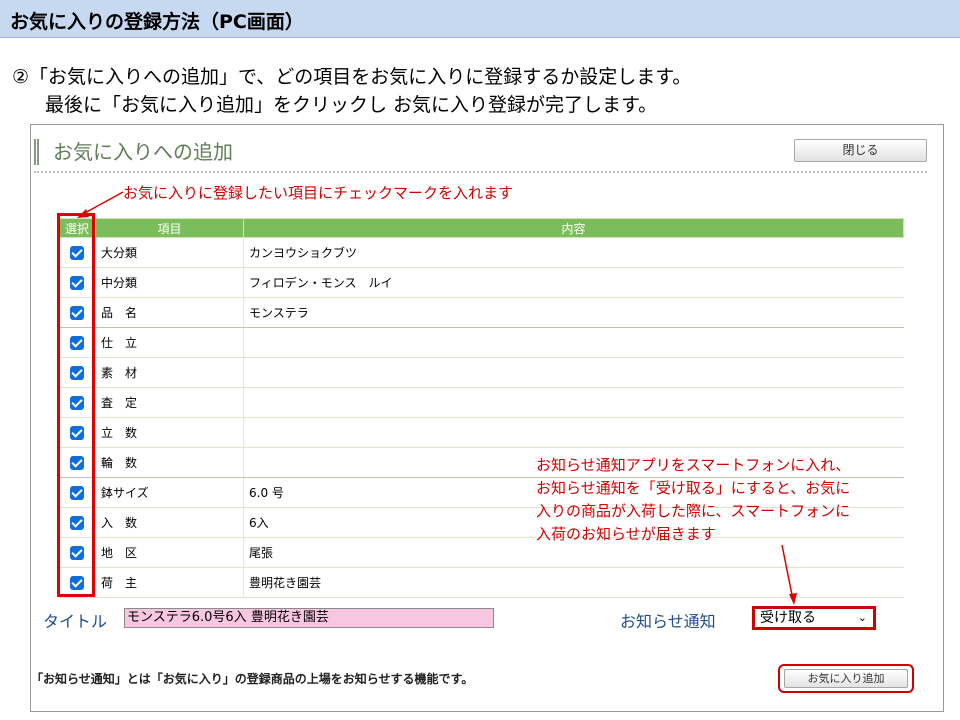  I want to click on item-name: 大分類, so click(169, 252).